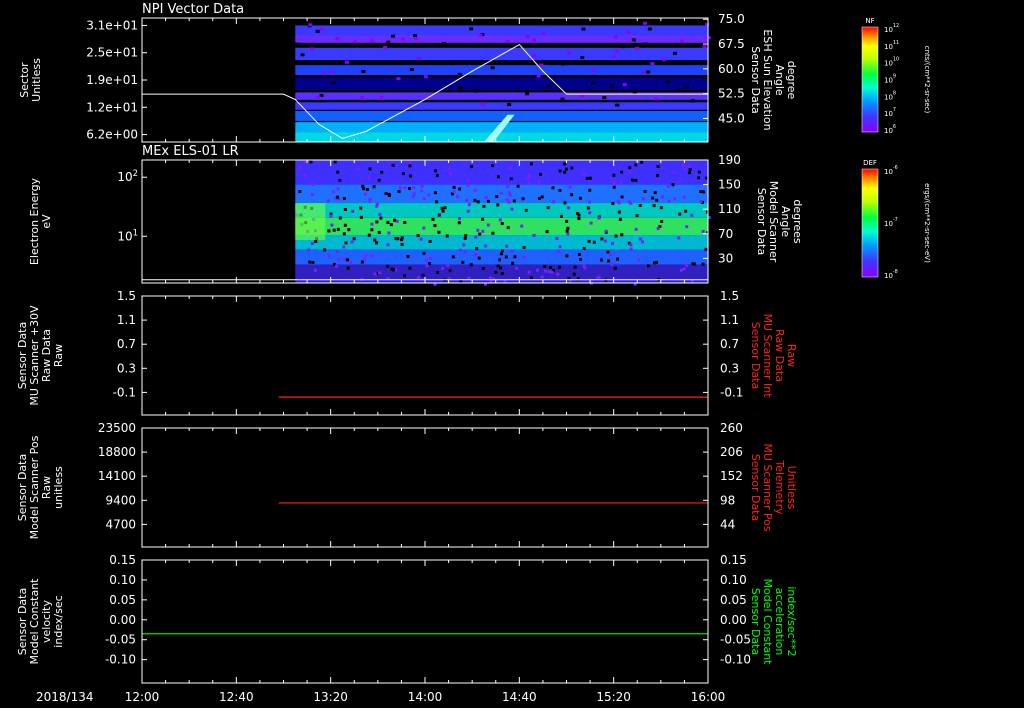 This screenshot has width=1024, height=708. I want to click on y-tick-label-right: 110, so click(729, 209).